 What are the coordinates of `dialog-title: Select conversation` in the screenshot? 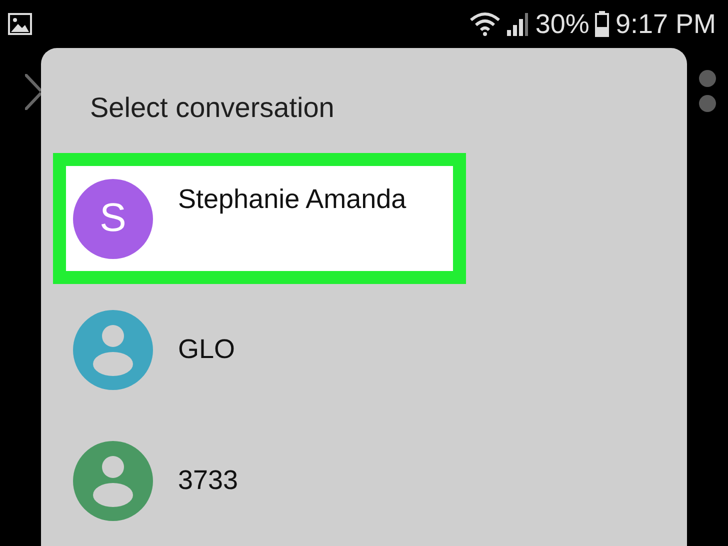 It's located at (212, 108).